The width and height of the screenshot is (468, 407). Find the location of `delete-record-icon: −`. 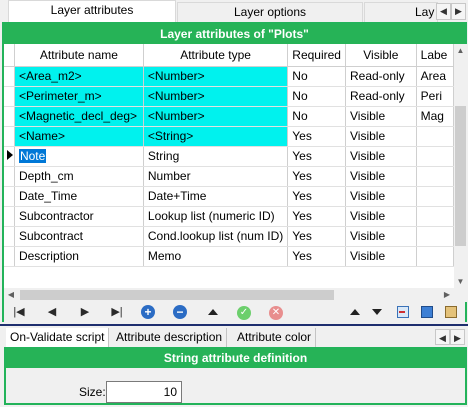

delete-record-icon: − is located at coordinates (180, 312).